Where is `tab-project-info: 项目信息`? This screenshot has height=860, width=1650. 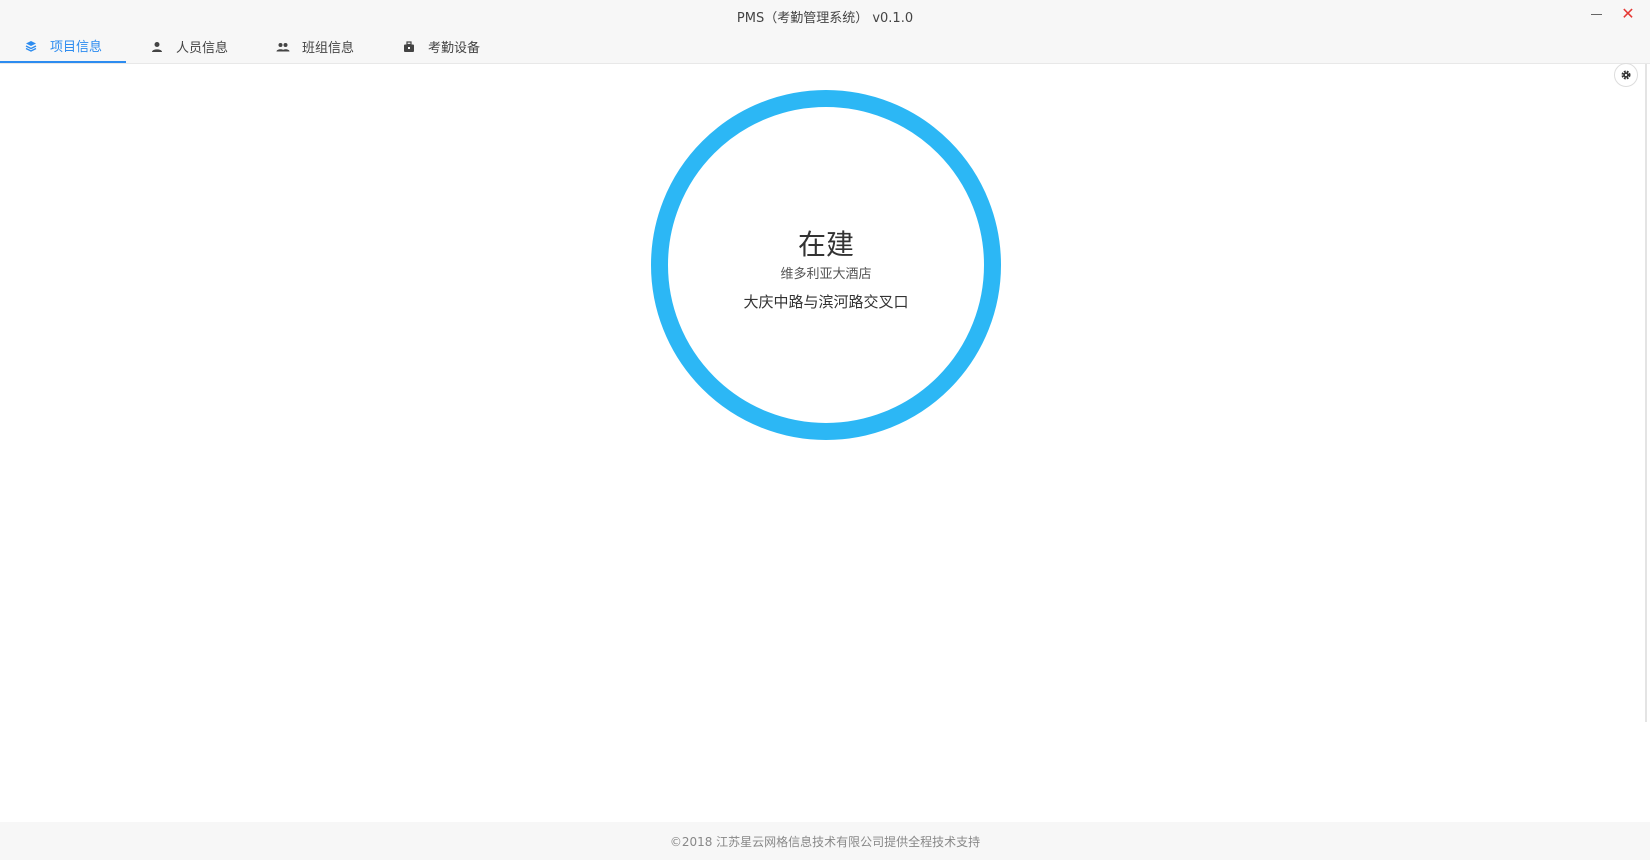
tab-project-info: 项目信息 is located at coordinates (63, 46).